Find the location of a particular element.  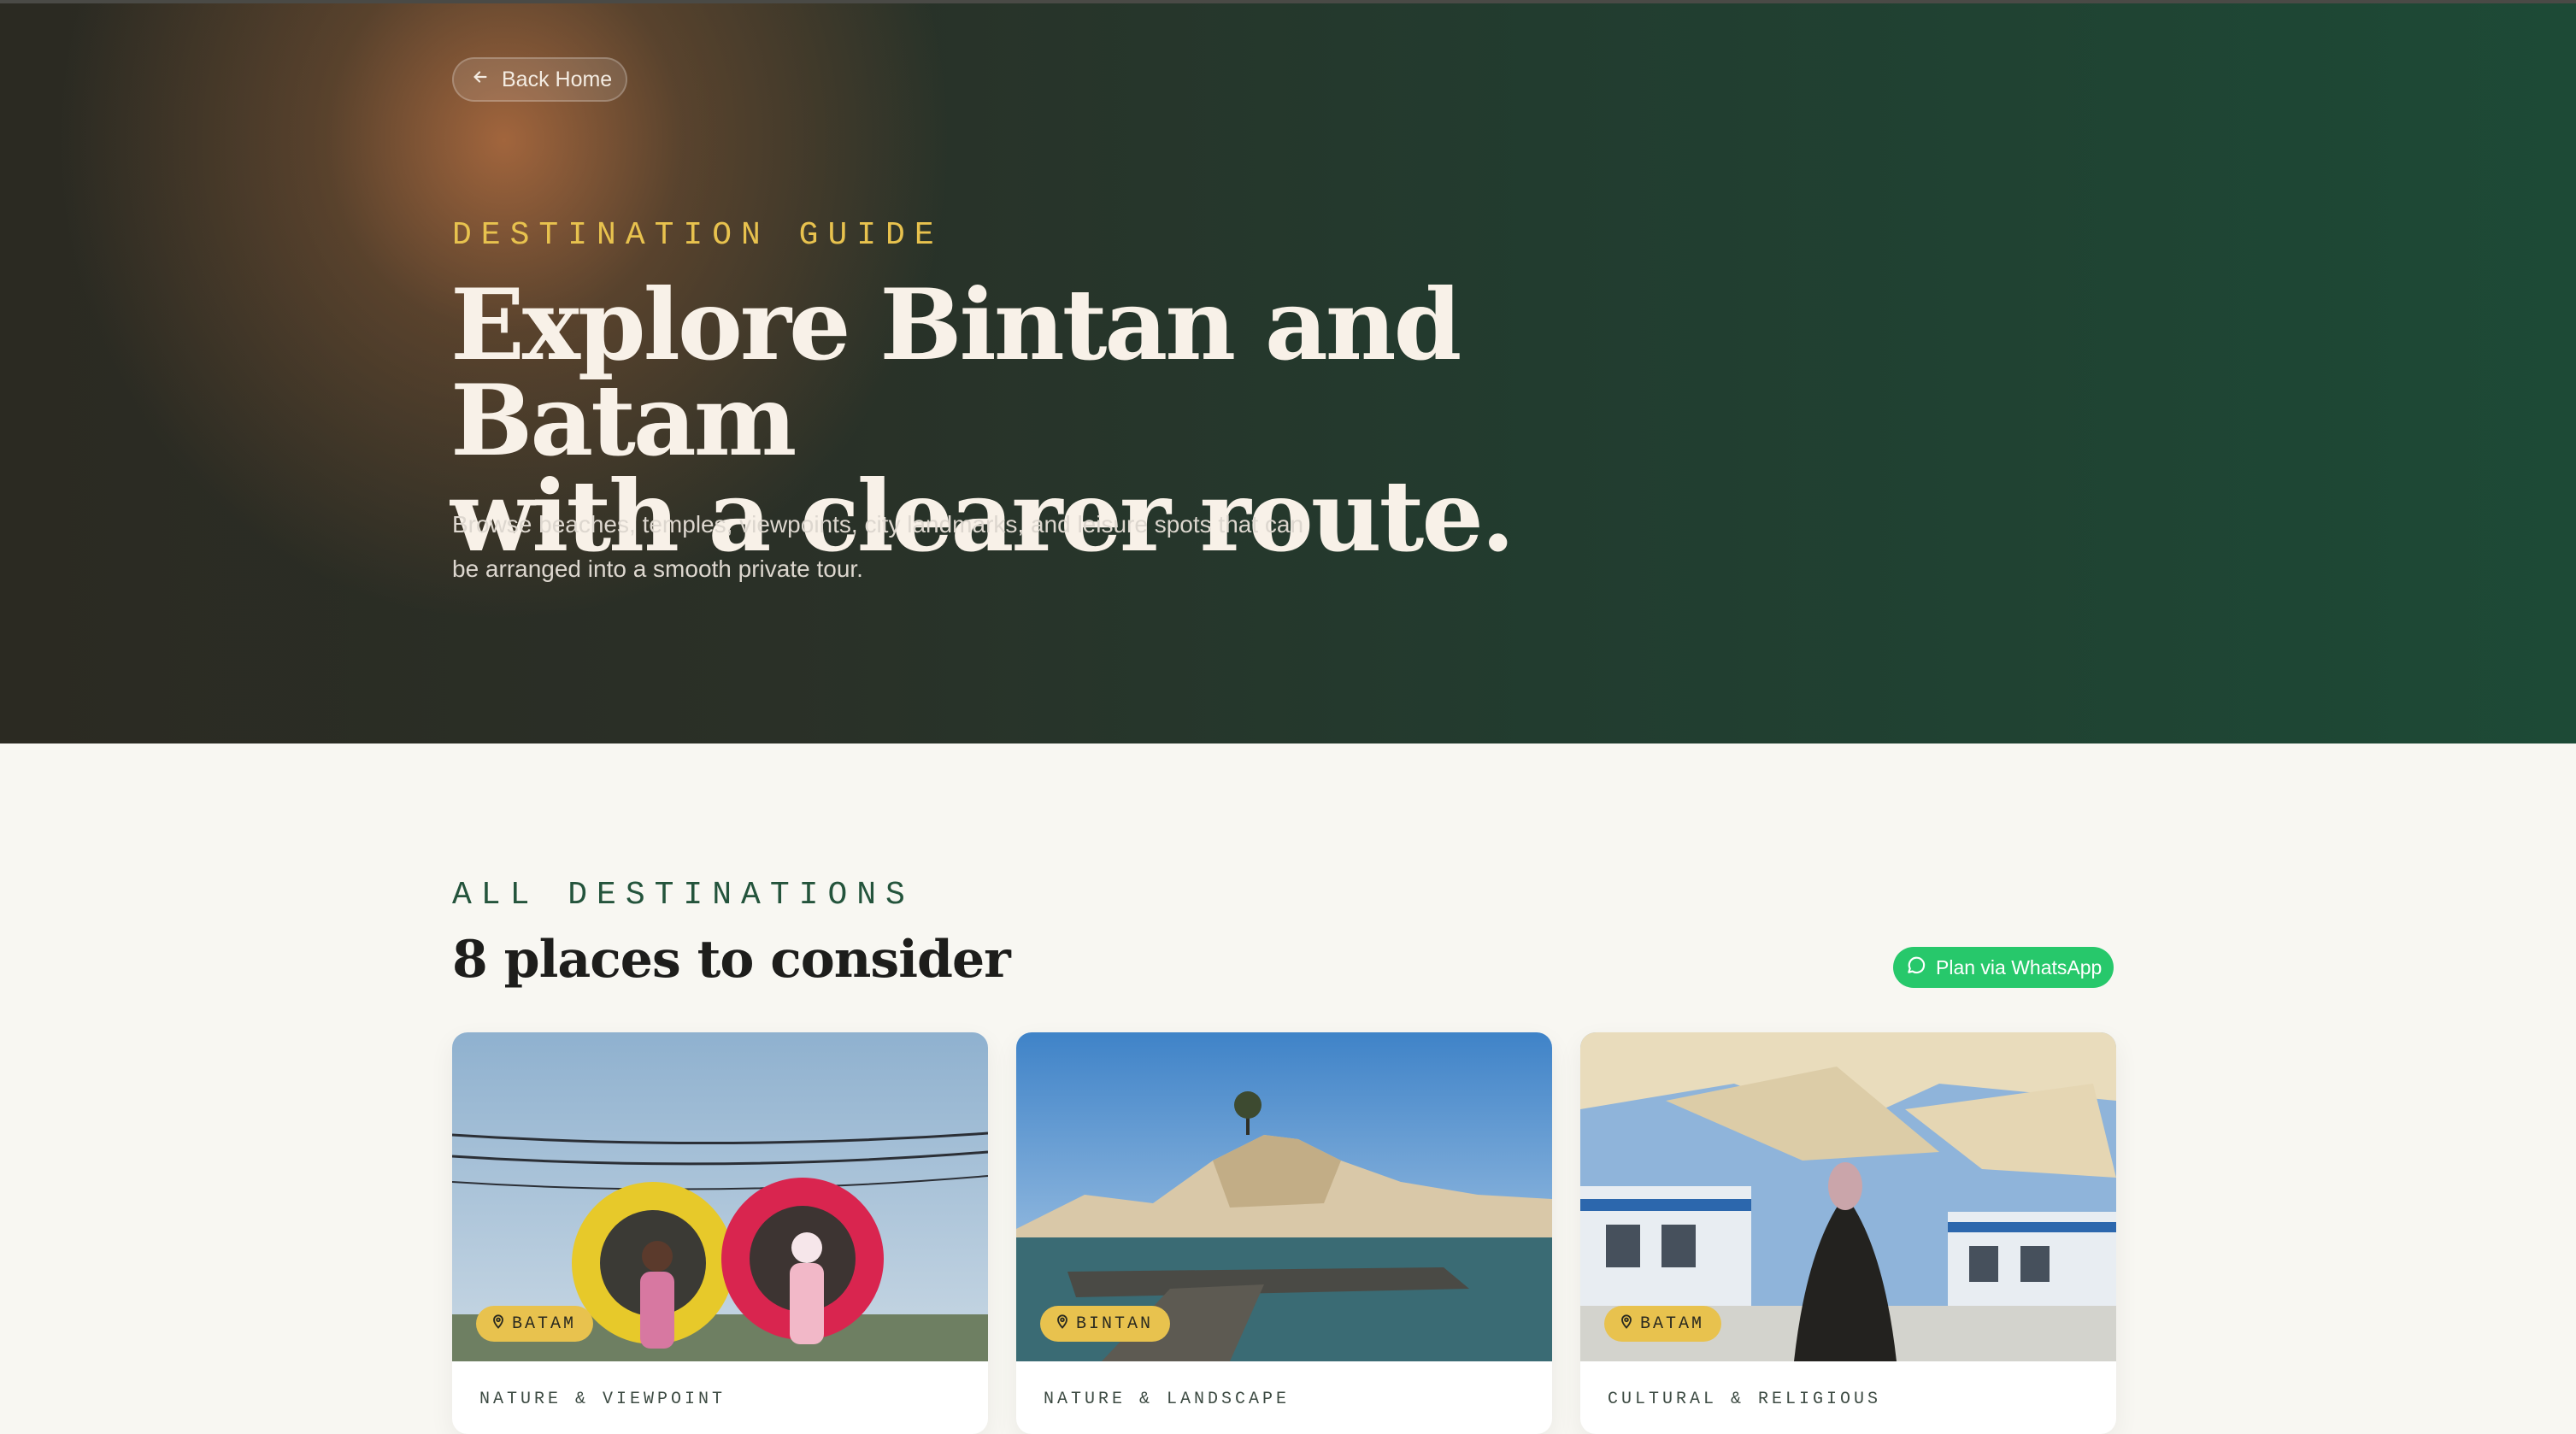

destinations-eyebrow: ALL DESTINATIONS is located at coordinates (683, 896).